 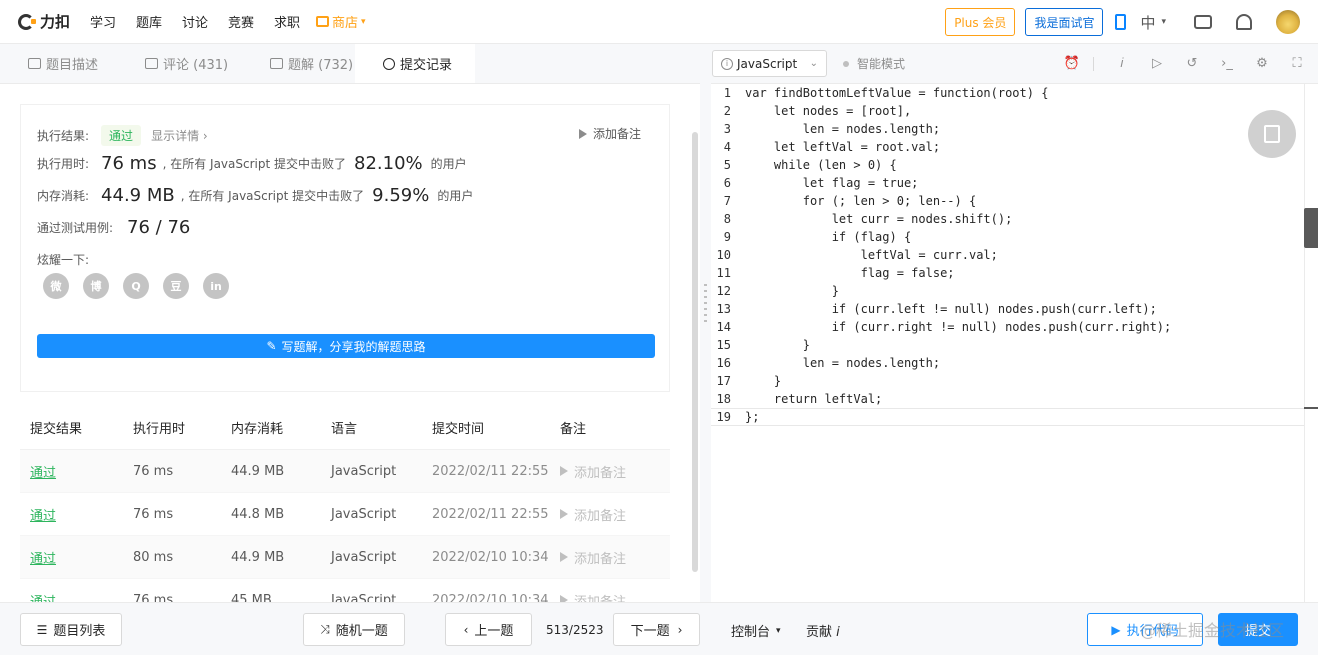 I want to click on scrollbar-marker, so click(x=1311, y=408).